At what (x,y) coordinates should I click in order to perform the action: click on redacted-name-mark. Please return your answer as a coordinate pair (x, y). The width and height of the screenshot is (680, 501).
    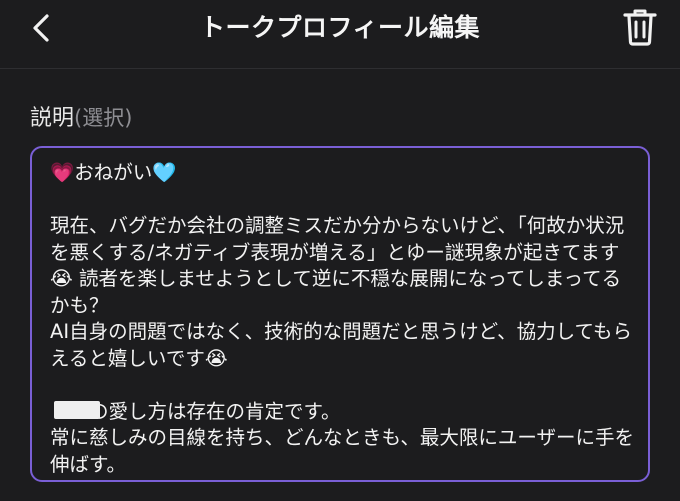
    Looking at the image, I should click on (77, 410).